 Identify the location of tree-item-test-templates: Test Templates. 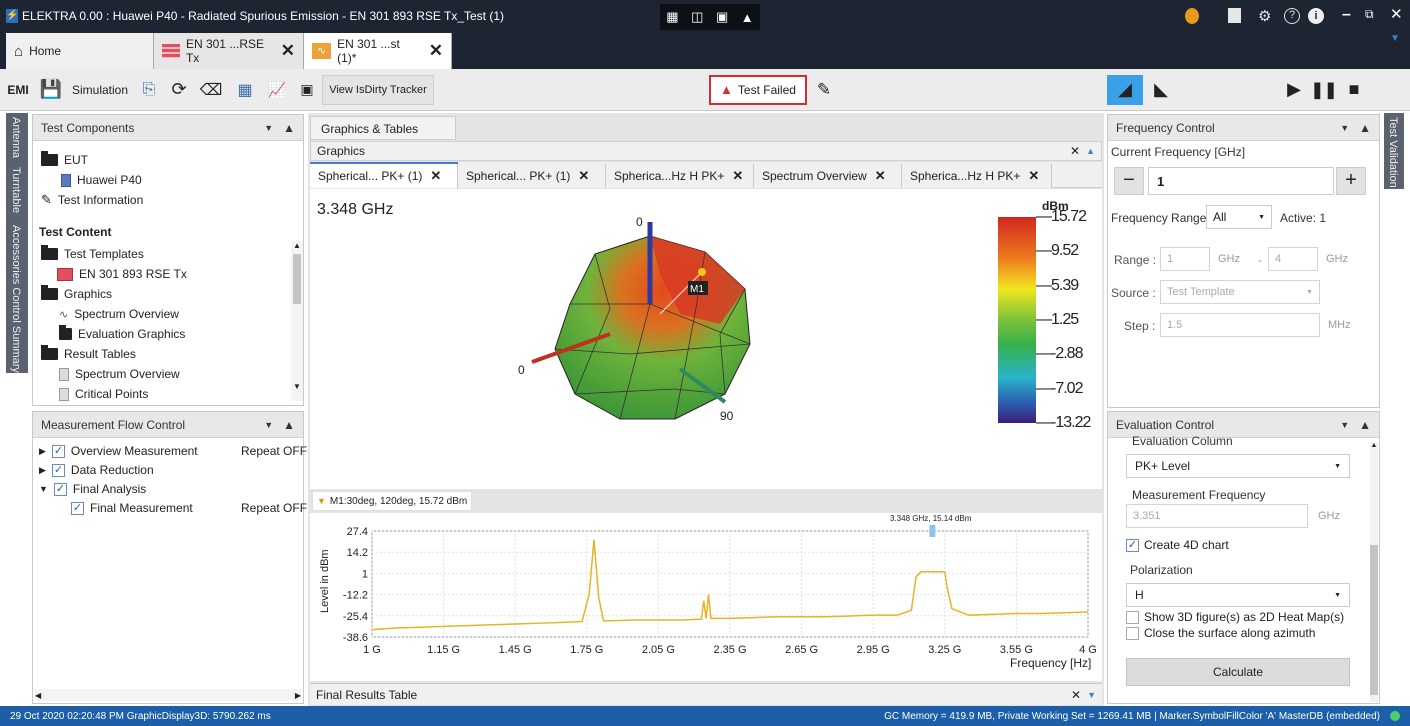
(92, 254).